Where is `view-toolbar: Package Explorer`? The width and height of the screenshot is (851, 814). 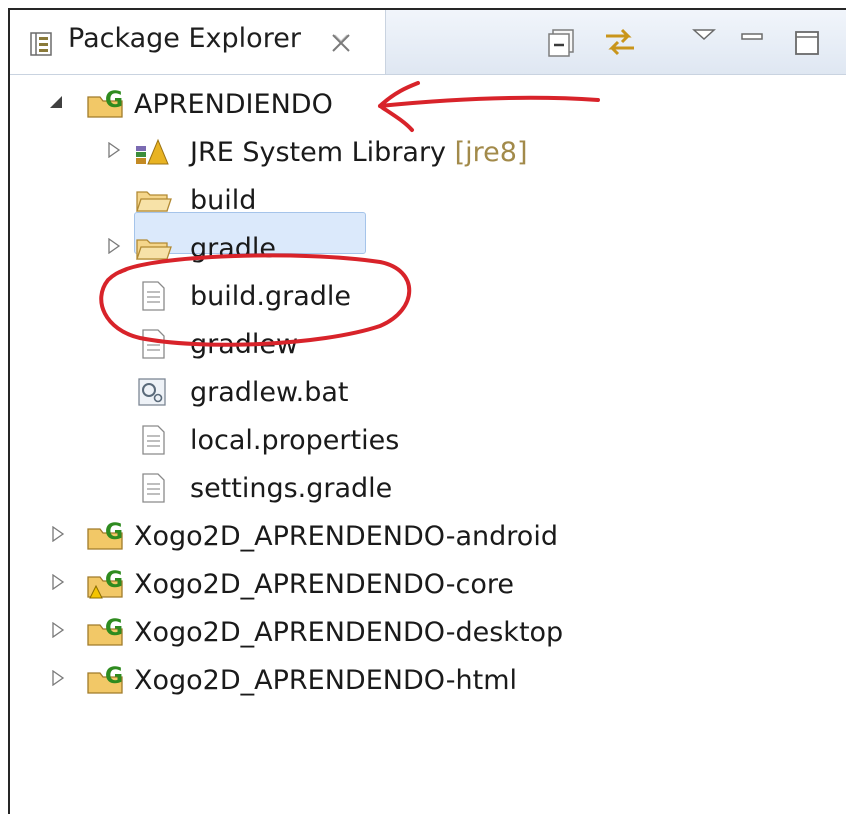 view-toolbar: Package Explorer is located at coordinates (428, 42).